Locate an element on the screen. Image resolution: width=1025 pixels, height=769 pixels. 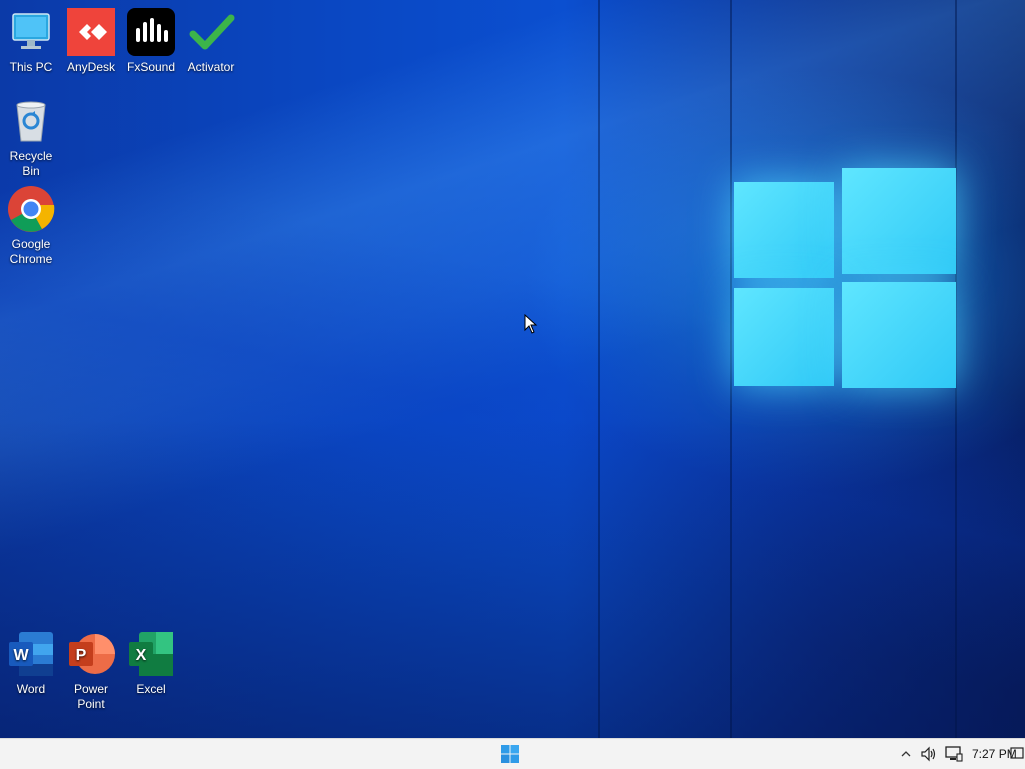
desktop-icon-label: FxSound is located at coordinates (151, 67).